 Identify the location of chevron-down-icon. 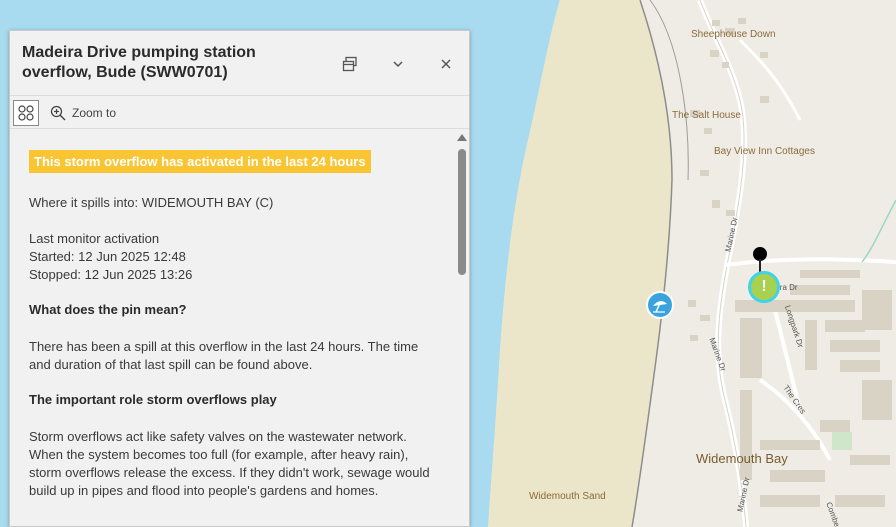
(398, 64).